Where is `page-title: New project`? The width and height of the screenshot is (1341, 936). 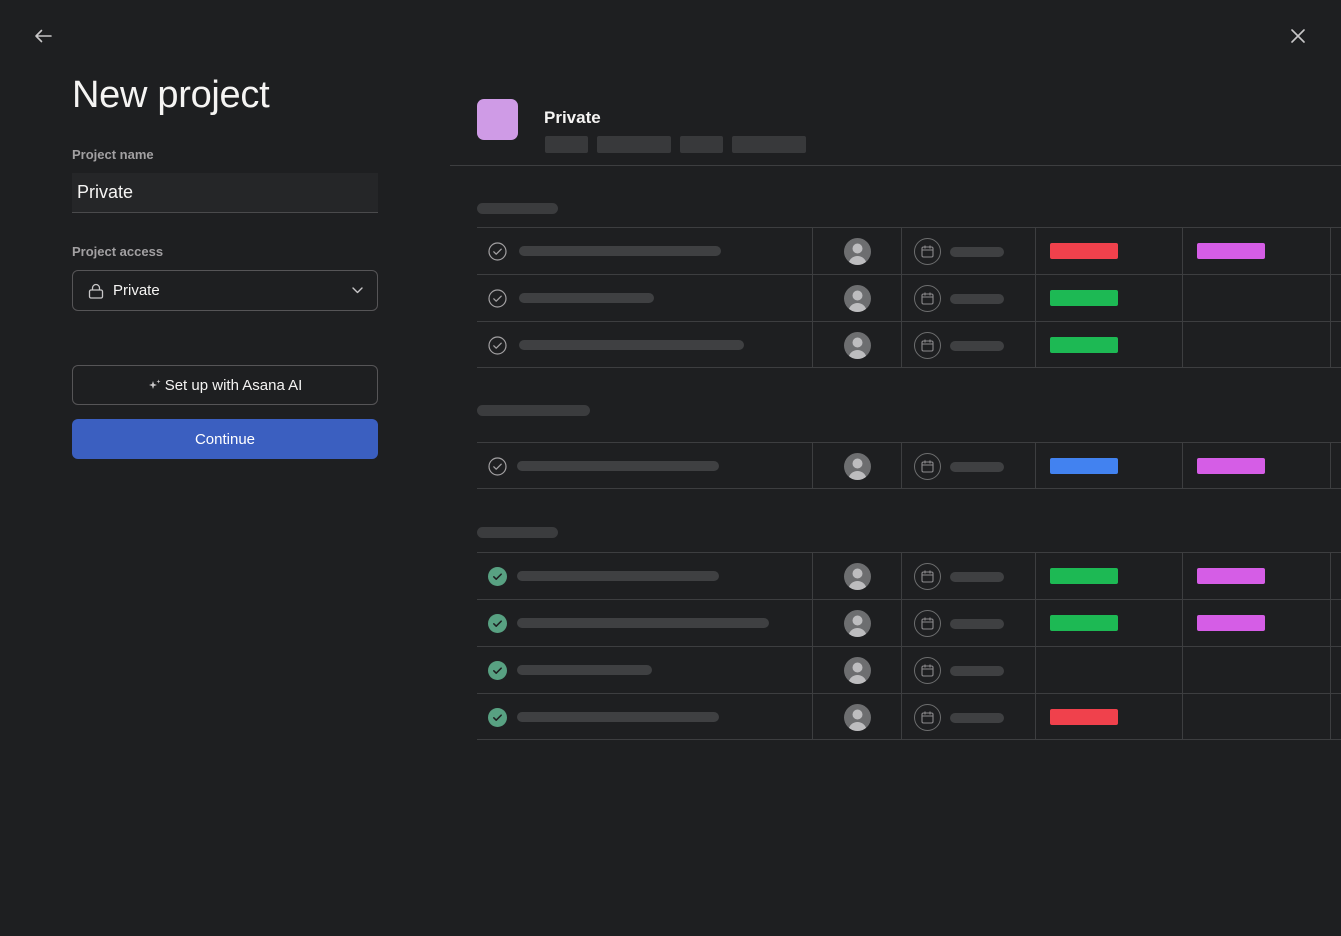
page-title: New project is located at coordinates (171, 95).